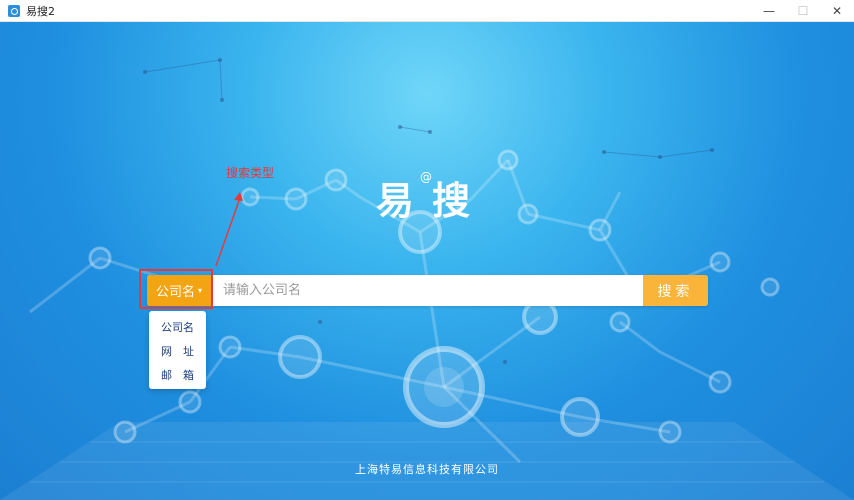 This screenshot has width=854, height=500. I want to click on close-button: ✕, so click(837, 11).